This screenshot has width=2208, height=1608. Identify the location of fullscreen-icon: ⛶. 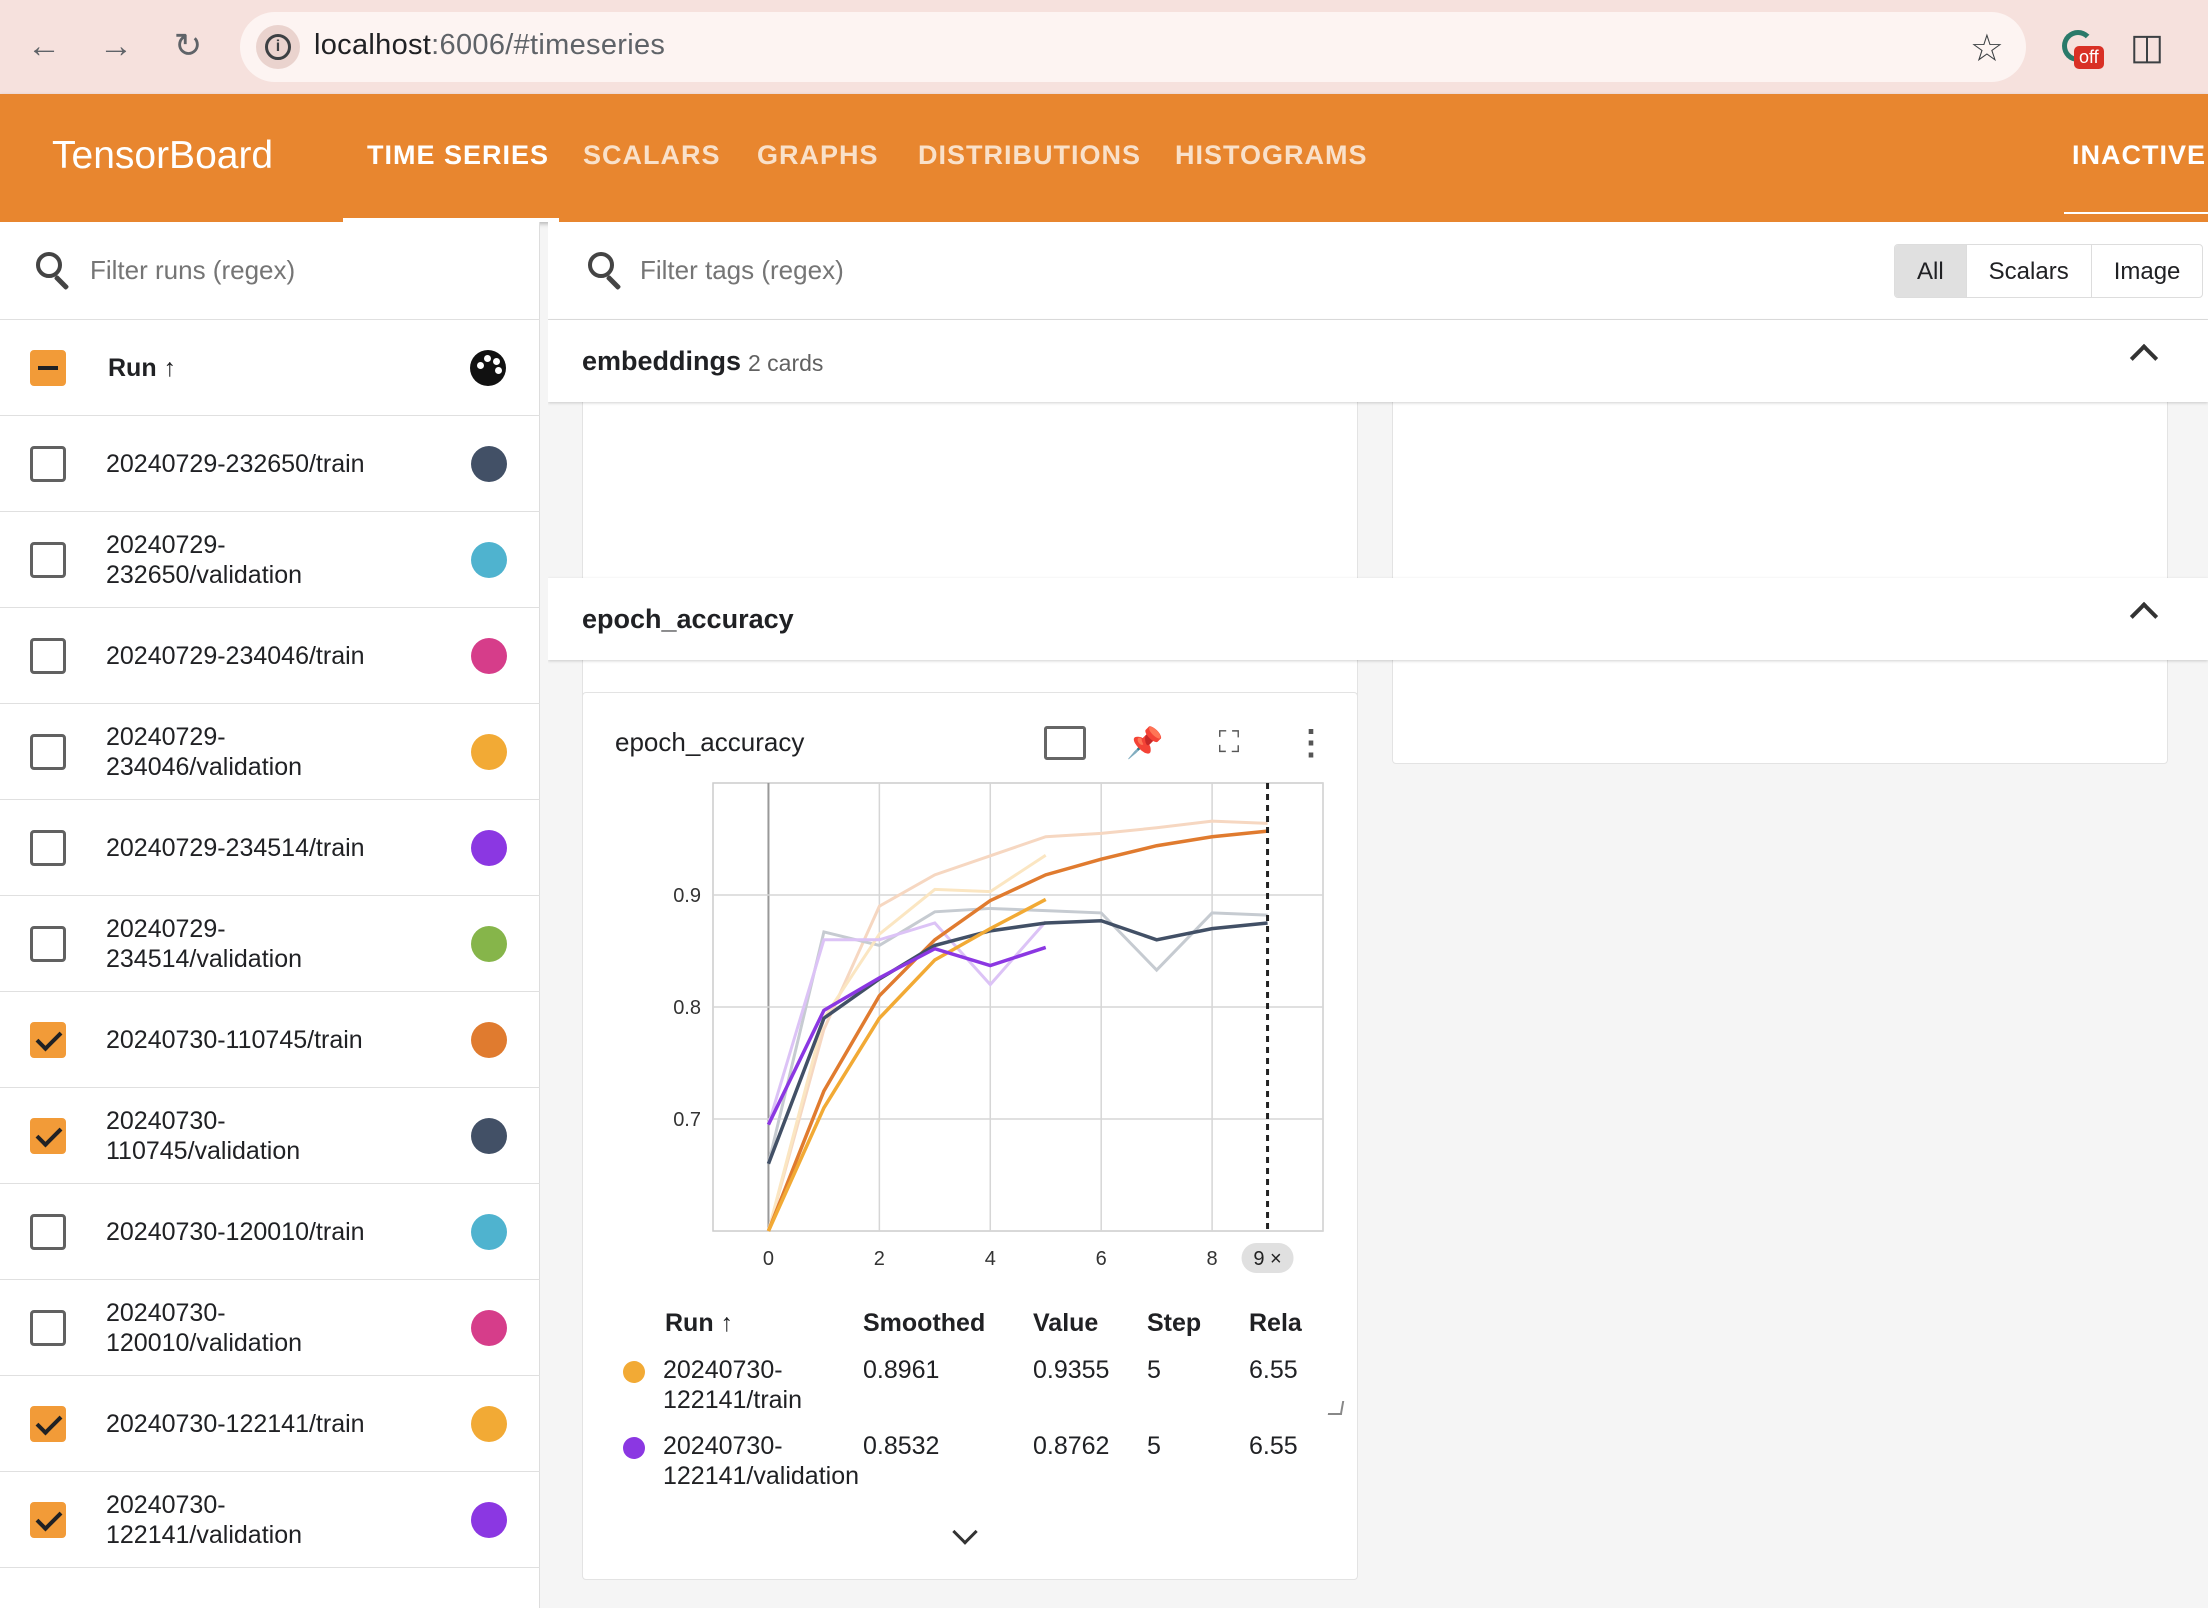
(1229, 743).